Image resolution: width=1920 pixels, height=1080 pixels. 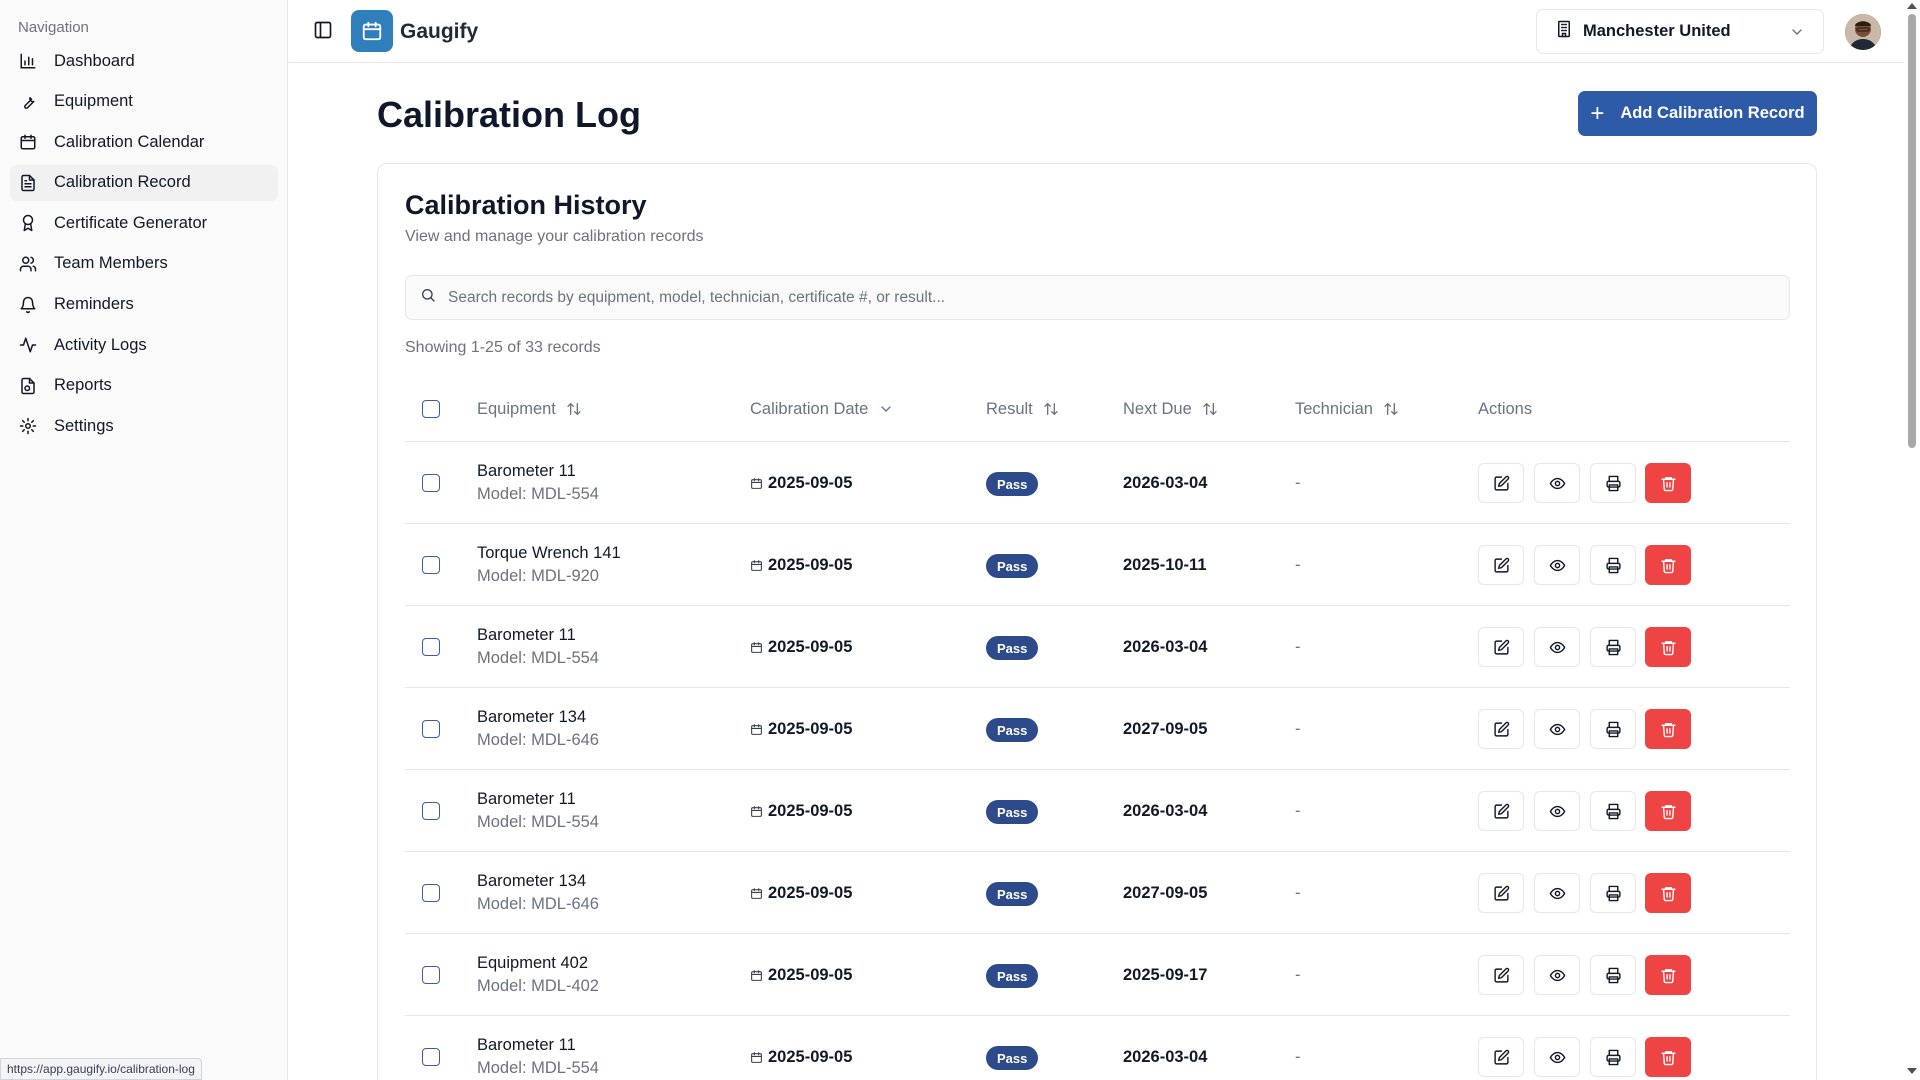 I want to click on page-title: Calibration Log, so click(x=509, y=114).